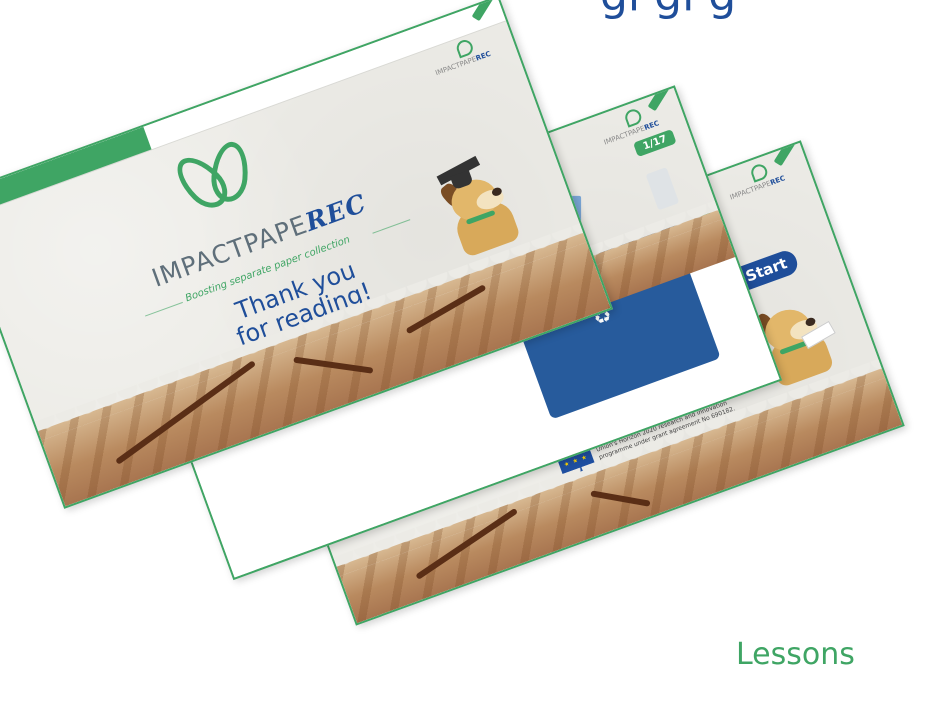 The height and width of the screenshot is (705, 928). I want to click on partial-heading: gi gi g, so click(668, 10).